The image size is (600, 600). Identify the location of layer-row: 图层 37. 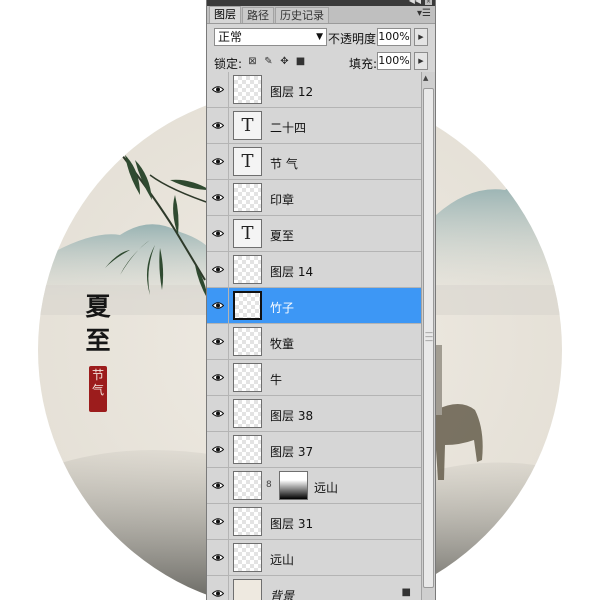
(314, 450).